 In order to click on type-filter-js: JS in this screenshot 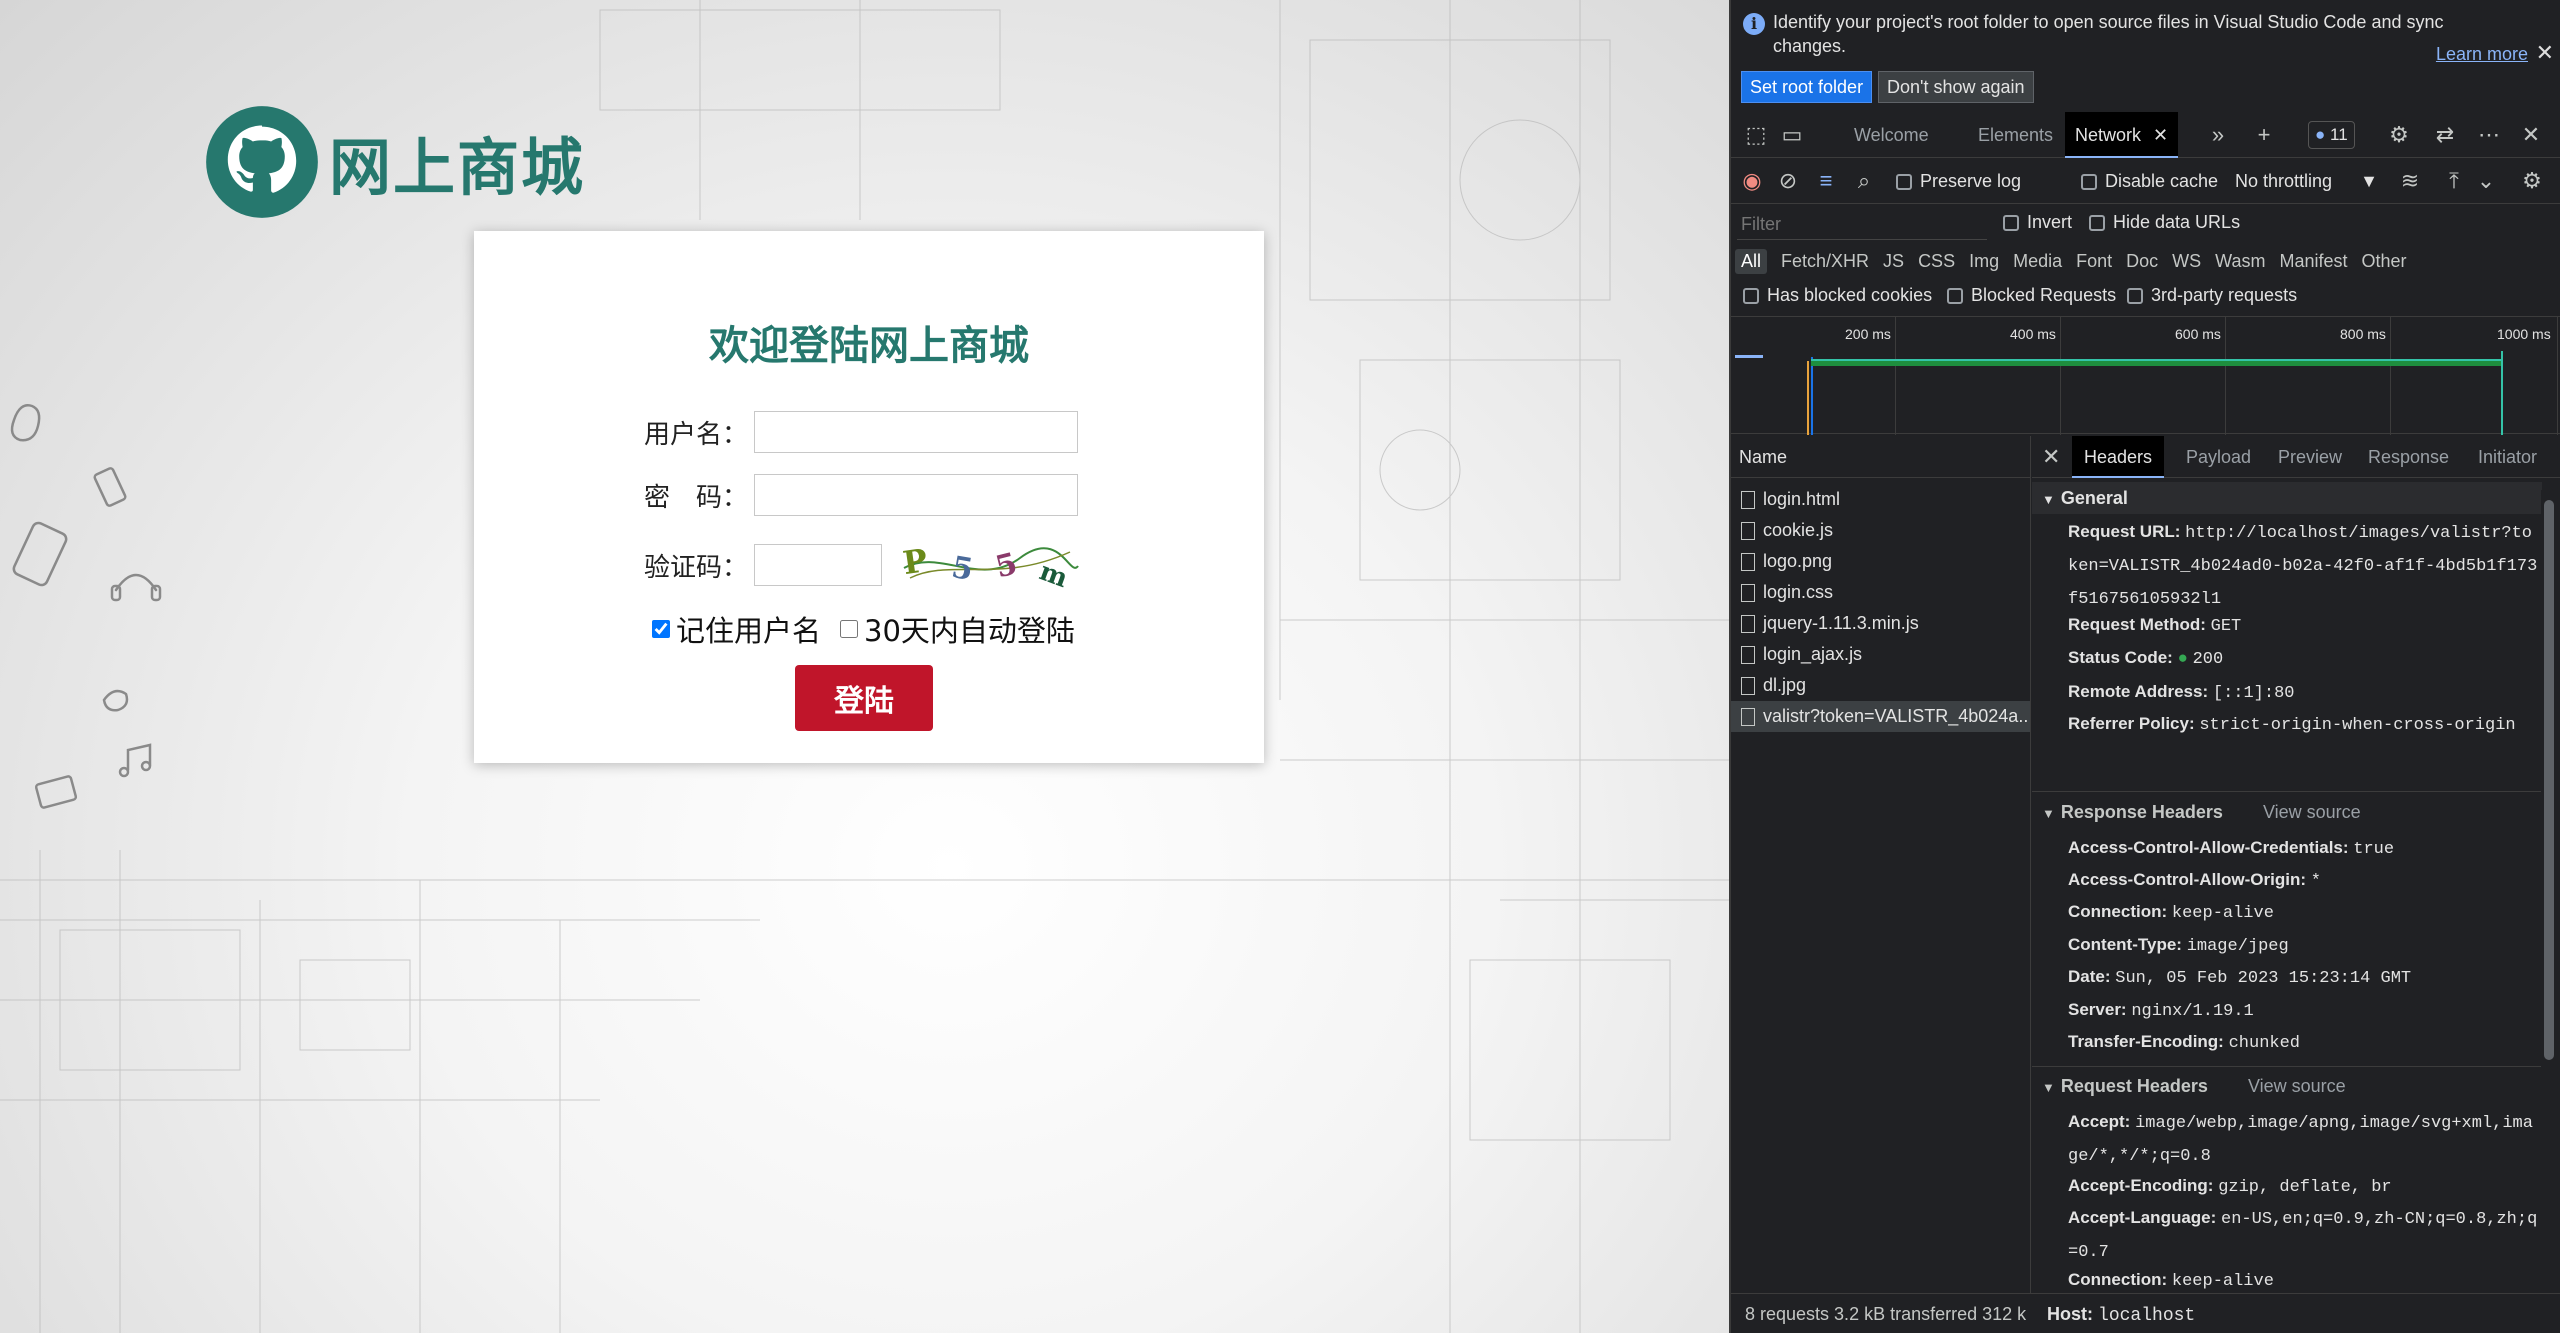, I will do `click(1893, 261)`.